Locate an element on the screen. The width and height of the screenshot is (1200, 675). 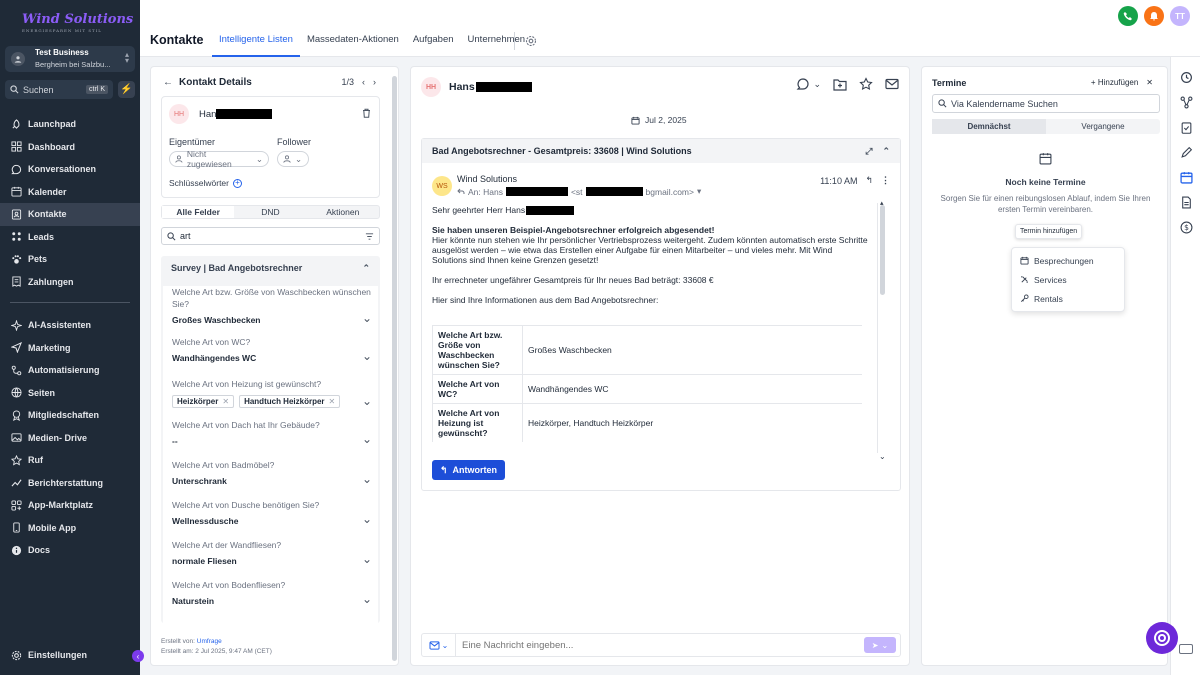
survey-field: Welche Art von Bodenfliesen? Naturstein ⌄ is located at coordinates (272, 592).